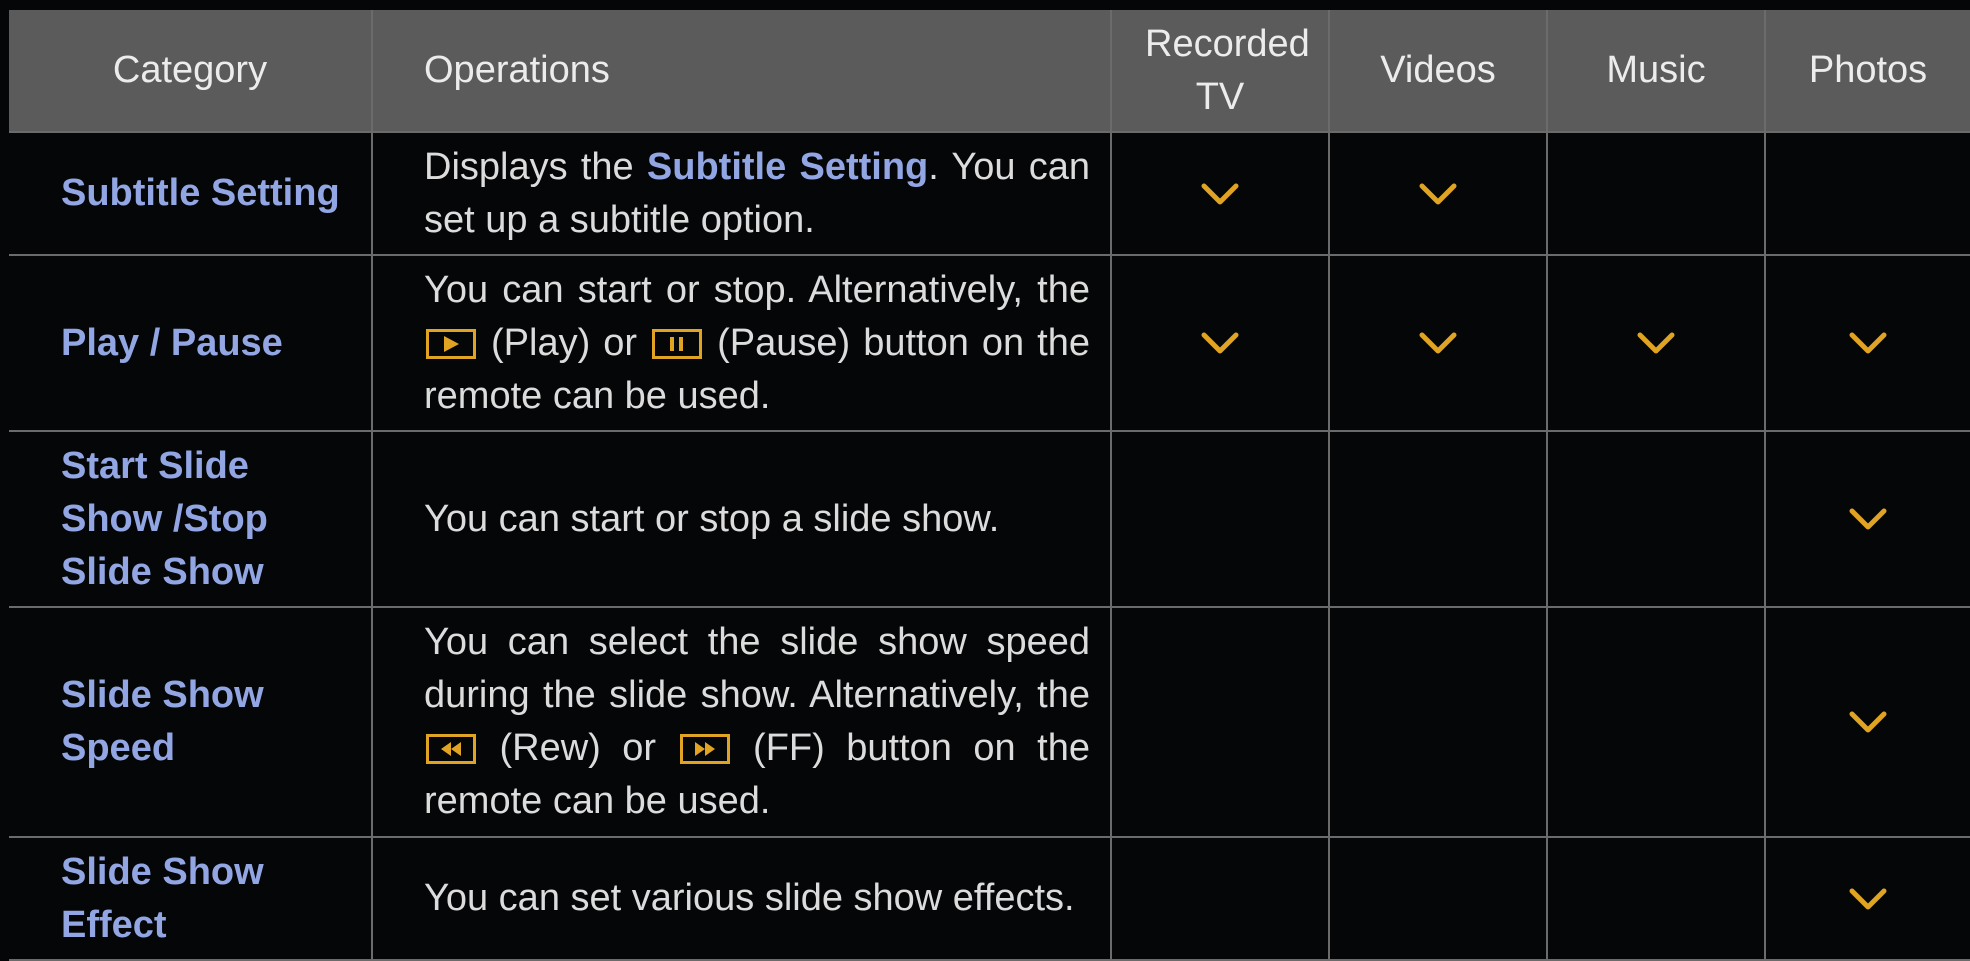 This screenshot has width=1970, height=961. I want to click on row-category-slide-show-speed: Slide Show Speed, so click(191, 723).